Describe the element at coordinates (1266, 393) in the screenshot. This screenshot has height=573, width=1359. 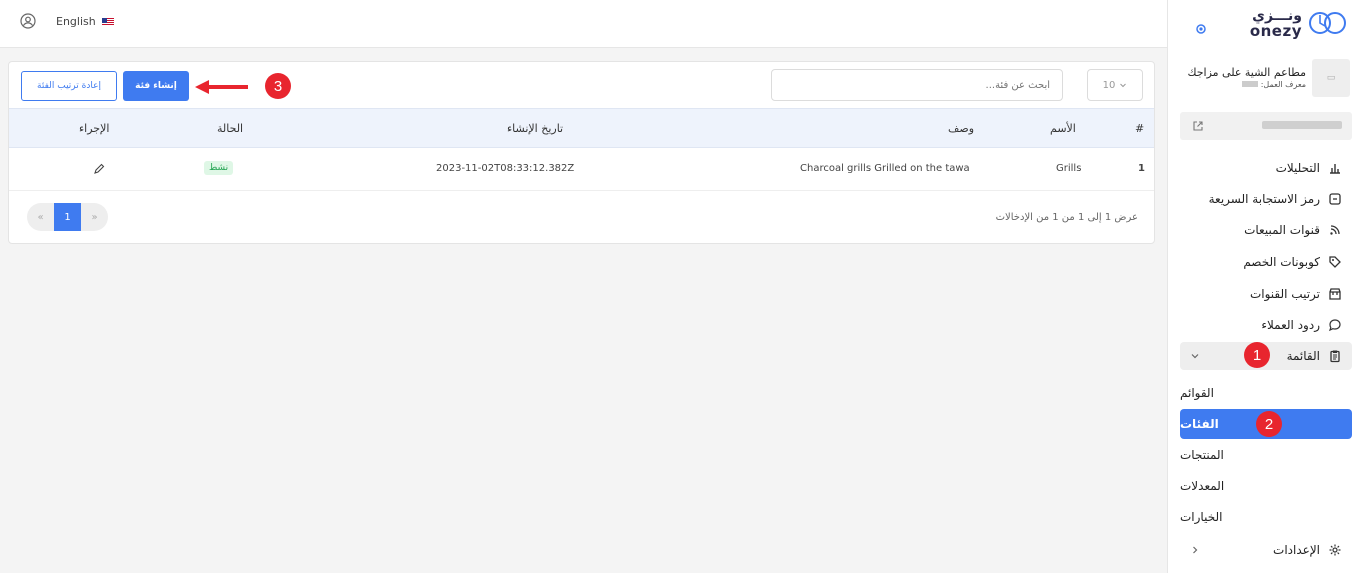
I see `sidebar-subitem-menus: القوائم` at that location.